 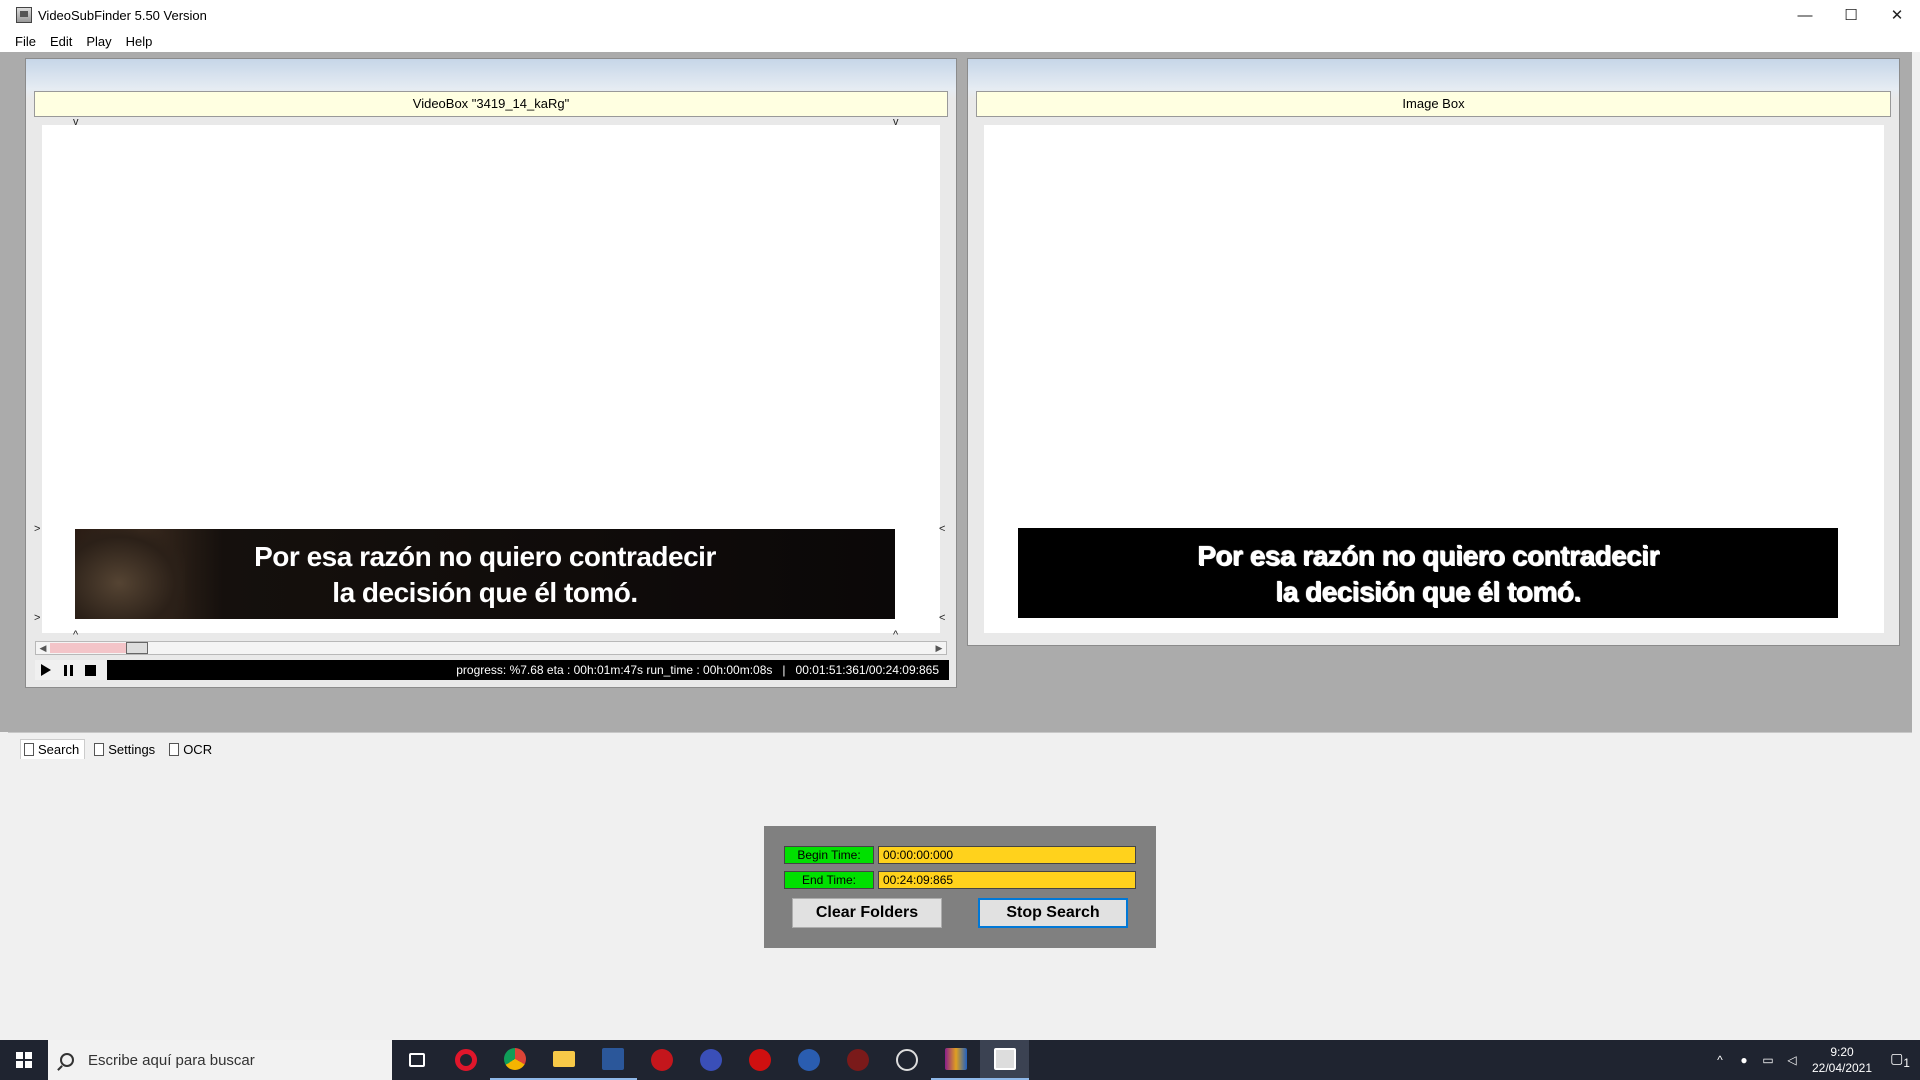 I want to click on menu-help: Help, so click(x=140, y=41).